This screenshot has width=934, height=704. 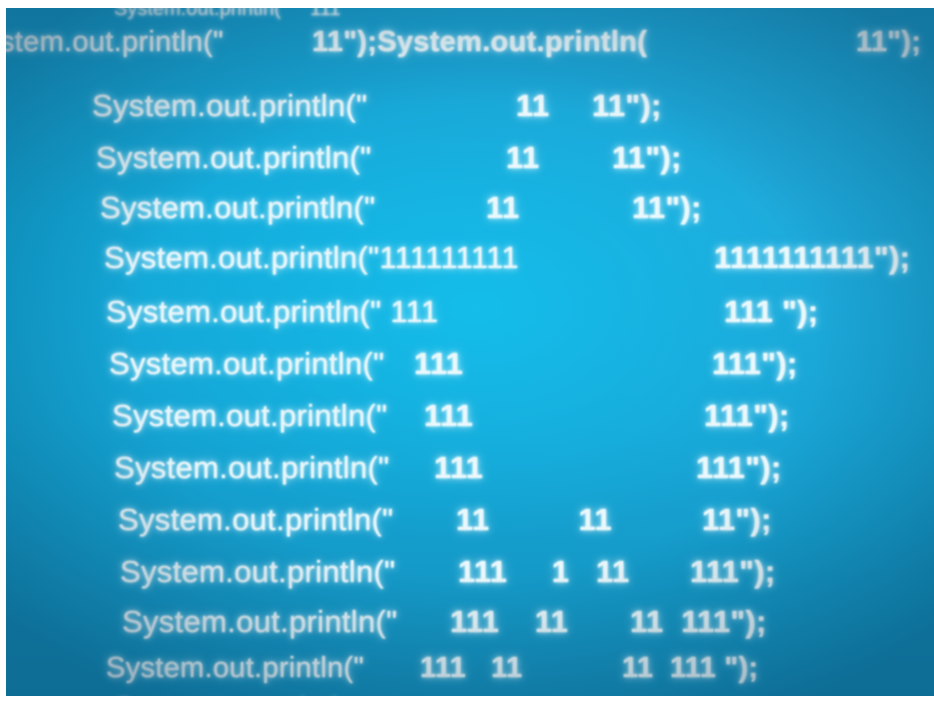 I want to click on code-line-partial-bottom: System.out.println, so click(x=234, y=694).